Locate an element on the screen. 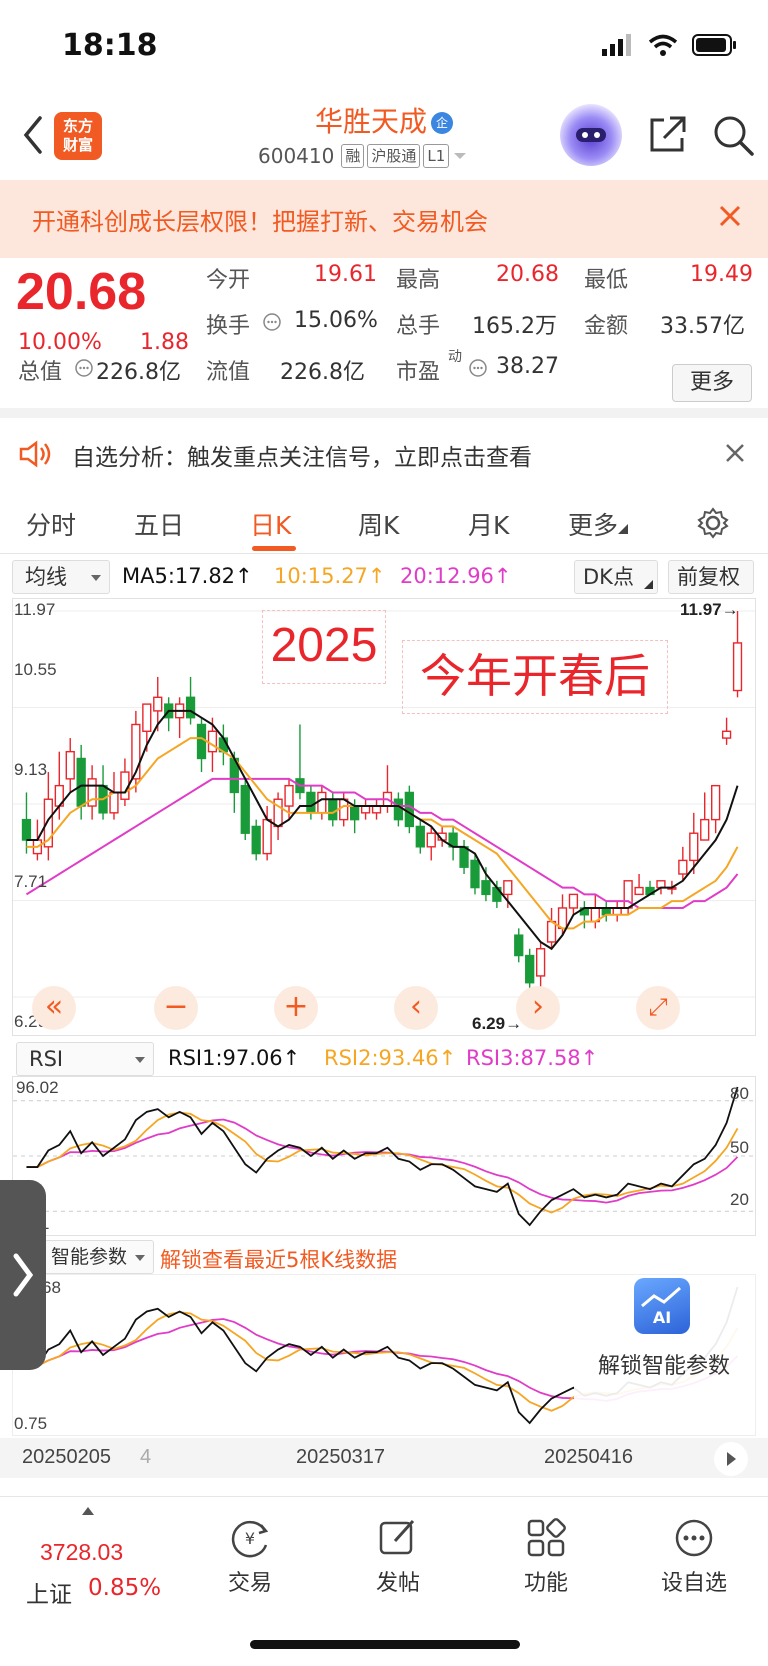 This screenshot has height=1666, width=768. fullscreen-button: ⤢ is located at coordinates (658, 1008).